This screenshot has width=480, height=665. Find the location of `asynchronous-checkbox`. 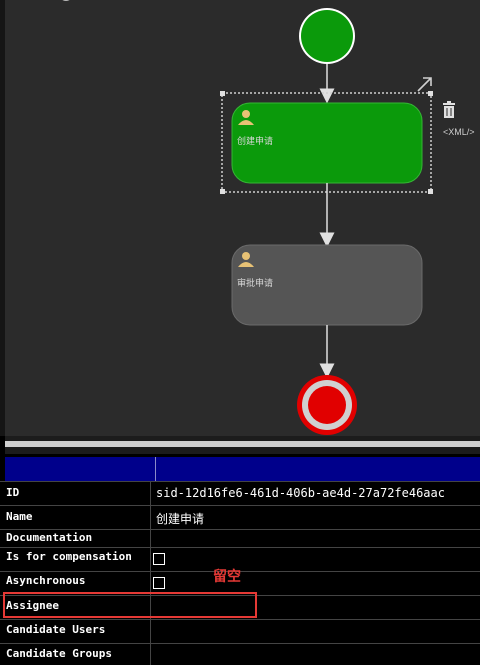

asynchronous-checkbox is located at coordinates (159, 583).